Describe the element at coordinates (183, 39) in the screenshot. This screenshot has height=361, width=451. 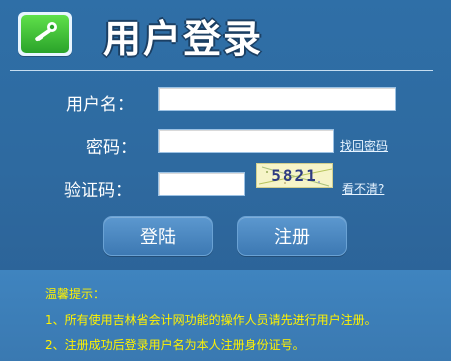
I see `page-title: 用户登录` at that location.